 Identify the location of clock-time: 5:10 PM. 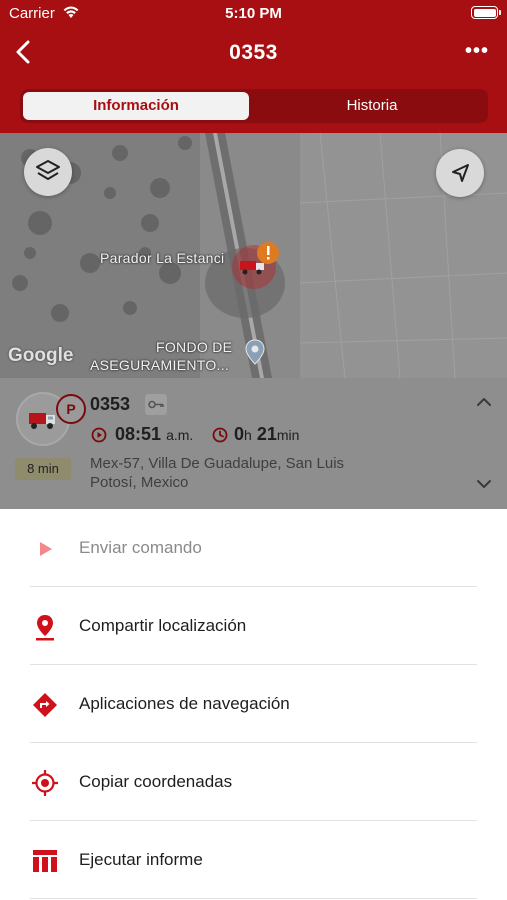
(253, 13).